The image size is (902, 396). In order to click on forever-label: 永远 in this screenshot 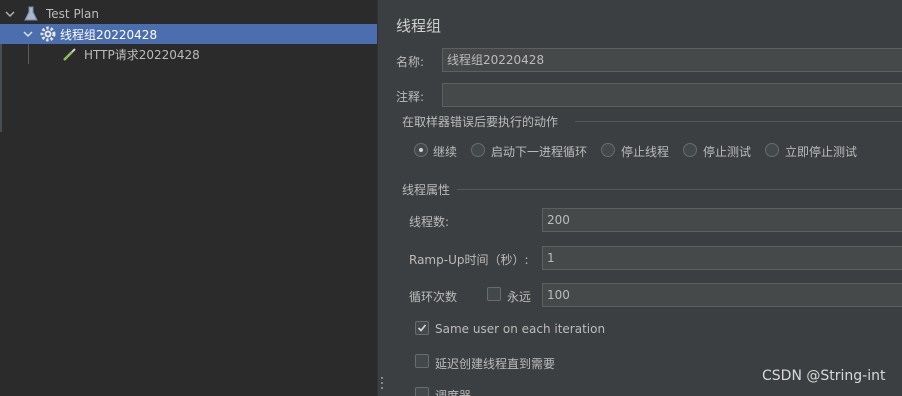, I will do `click(519, 297)`.